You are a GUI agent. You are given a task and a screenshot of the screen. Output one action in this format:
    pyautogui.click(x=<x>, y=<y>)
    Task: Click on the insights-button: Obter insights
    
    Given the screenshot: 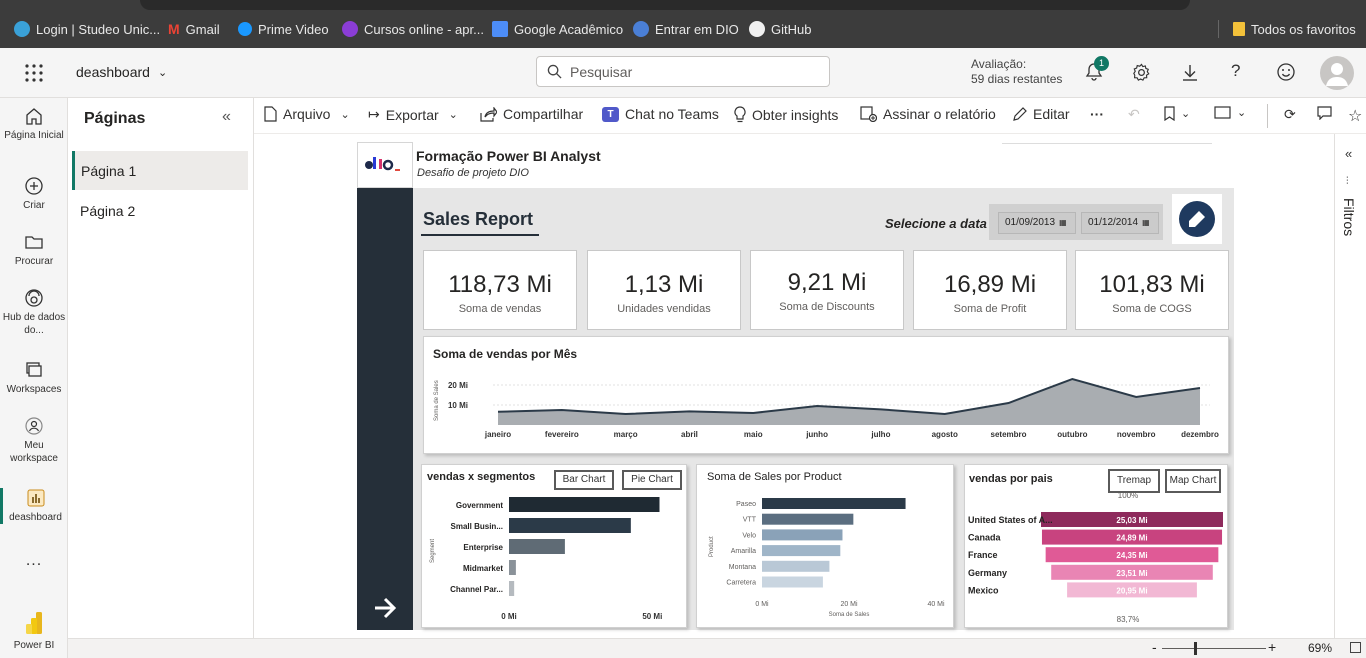 What is the action you would take?
    pyautogui.click(x=786, y=114)
    